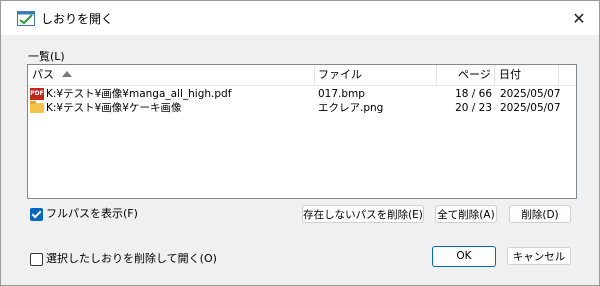  Describe the element at coordinates (67, 74) in the screenshot. I see `sort-ascending-icon` at that location.